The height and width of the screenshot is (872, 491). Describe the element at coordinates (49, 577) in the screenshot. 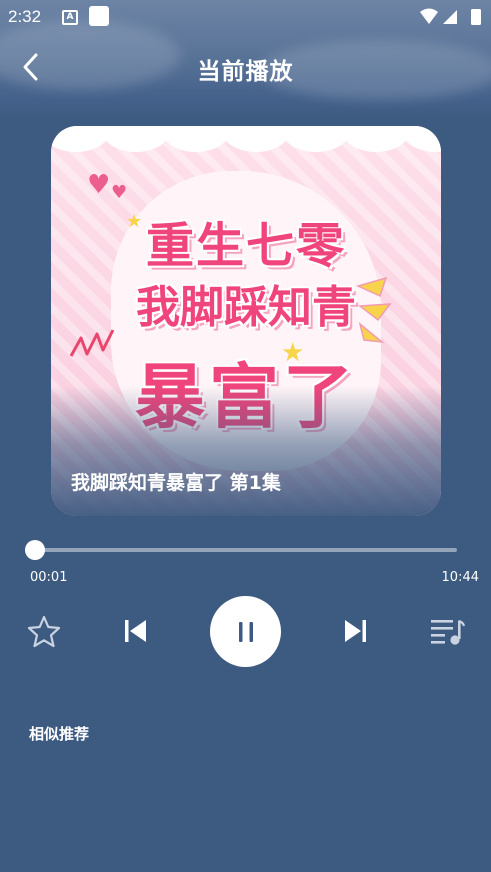

I see `current-time: 00:01` at that location.